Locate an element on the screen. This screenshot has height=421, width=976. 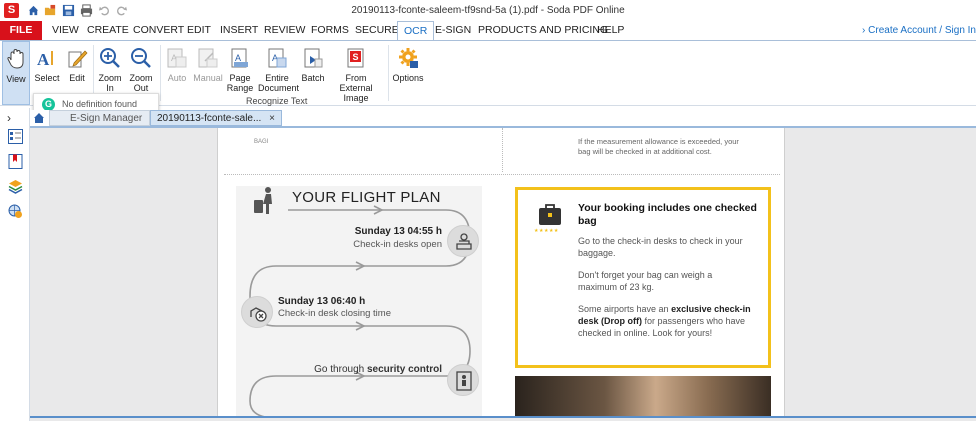
step1-time: Sunday 13 04:55 h is located at coordinates (398, 231).